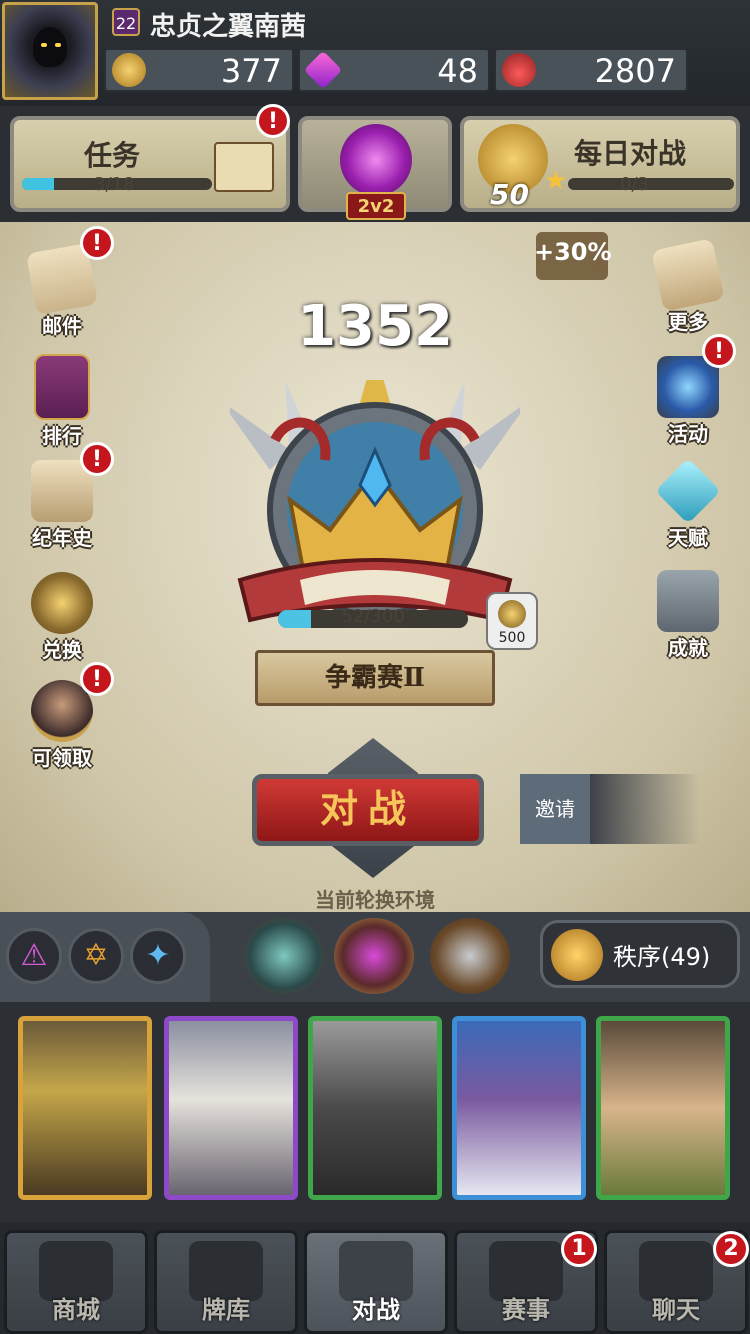 The height and width of the screenshot is (1334, 750). Describe the element at coordinates (676, 1309) in the screenshot. I see `tab-chat-label: 聊天` at that location.